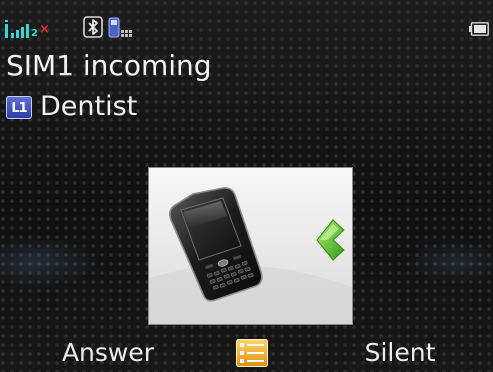  I want to click on answer-softkey: Answer, so click(108, 353).